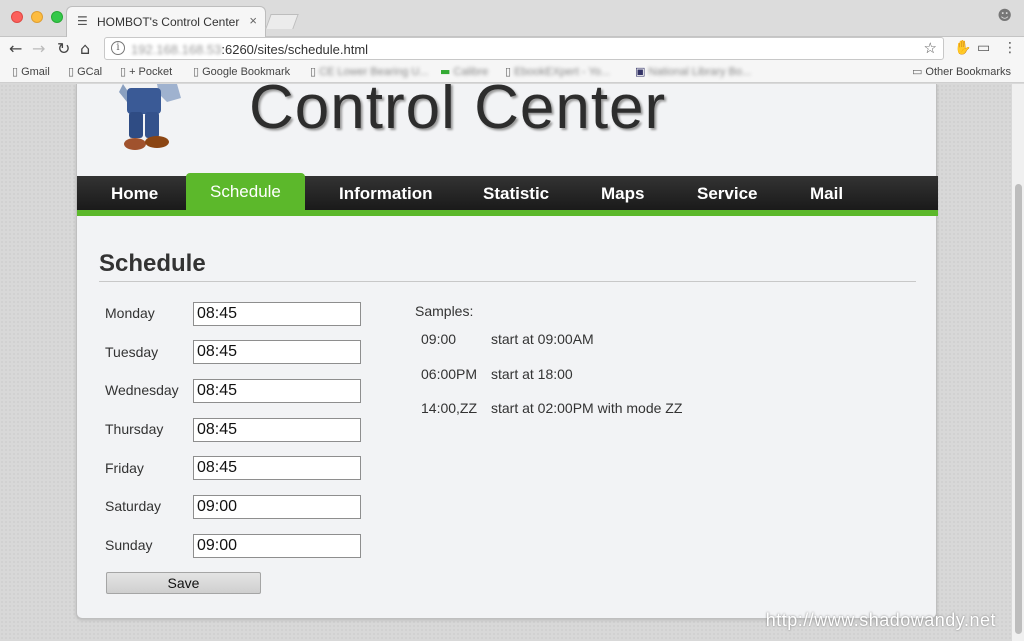 This screenshot has height=641, width=1024. What do you see at coordinates (245, 192) in the screenshot?
I see `nav-schedule: Schedule` at bounding box center [245, 192].